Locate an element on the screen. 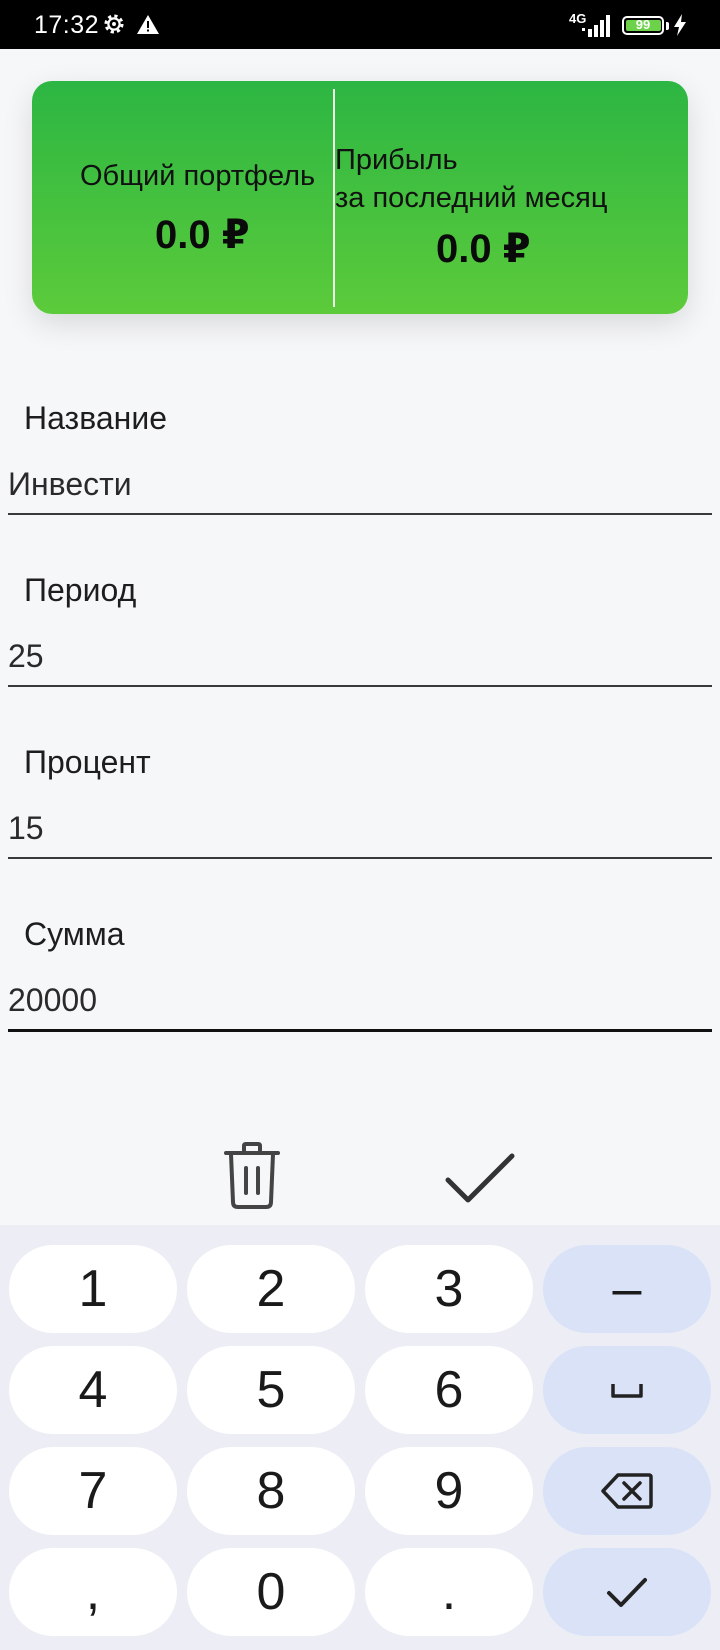  profit-label-line2: за последний месяц is located at coordinates (471, 198).